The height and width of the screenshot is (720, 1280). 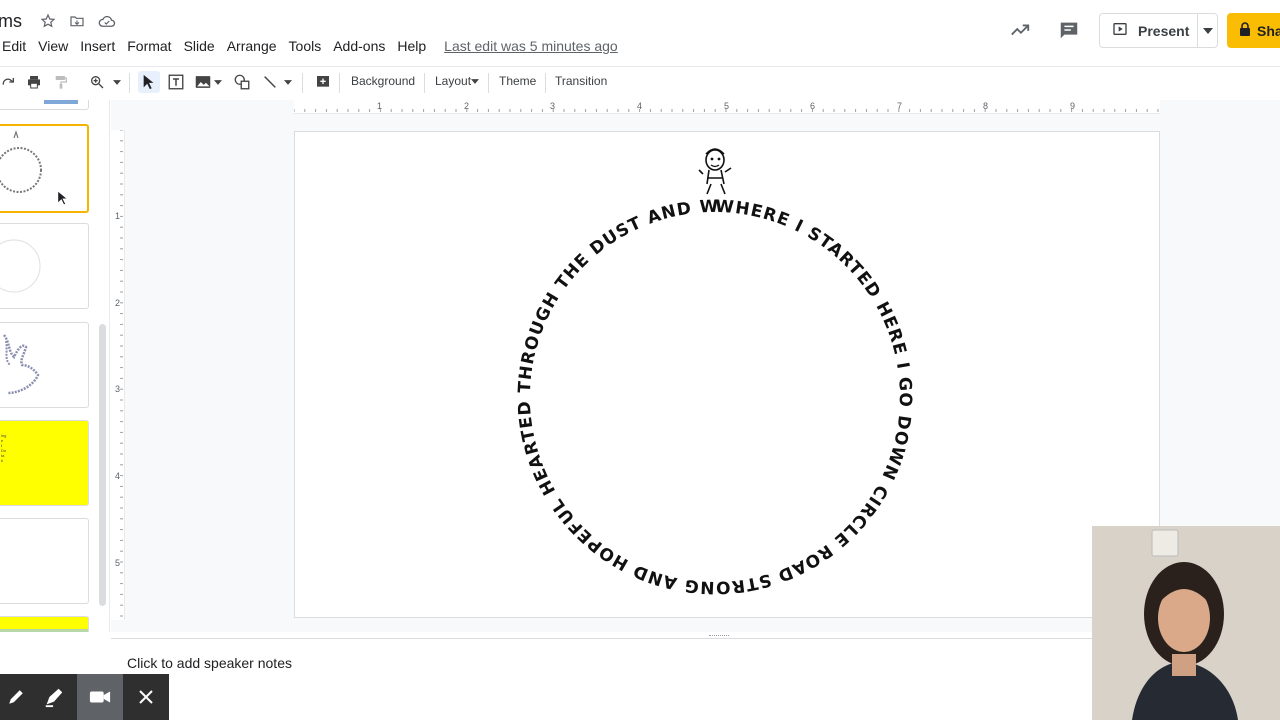 What do you see at coordinates (715, 171) in the screenshot?
I see `character-doodle` at bounding box center [715, 171].